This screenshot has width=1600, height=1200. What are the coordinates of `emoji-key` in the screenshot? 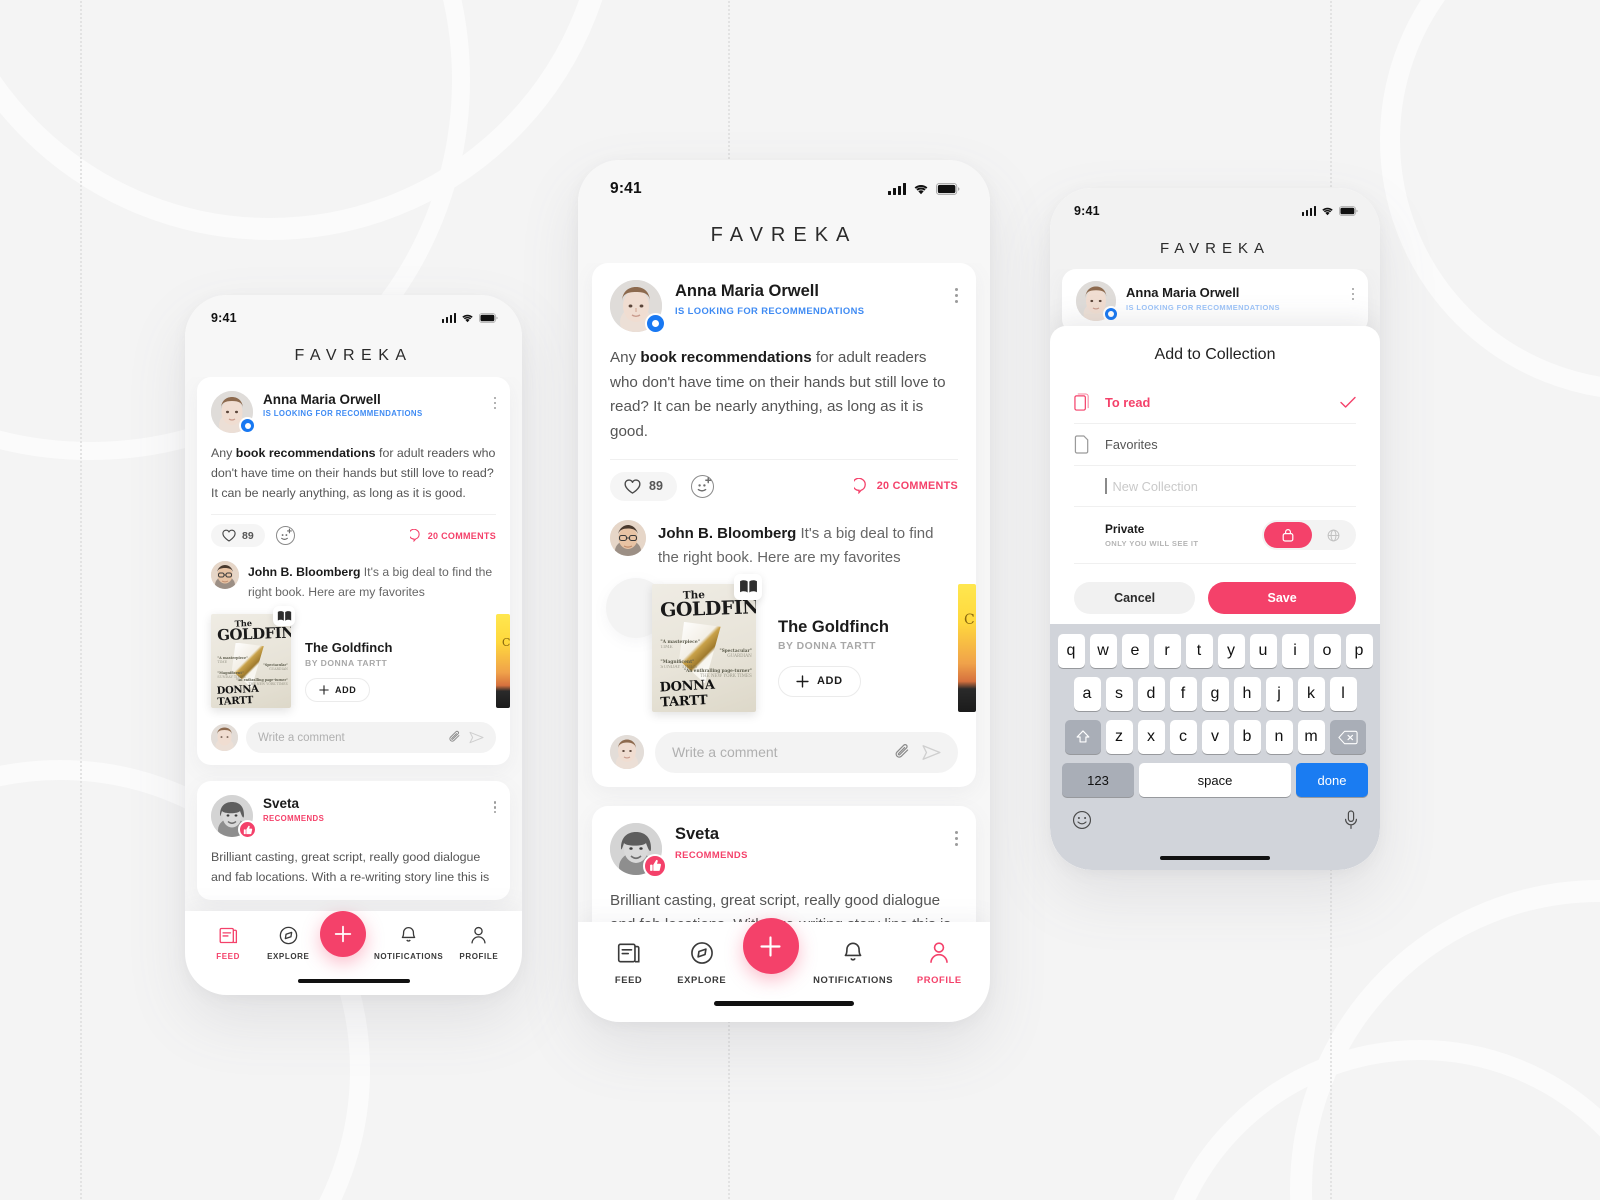 It's located at (1082, 822).